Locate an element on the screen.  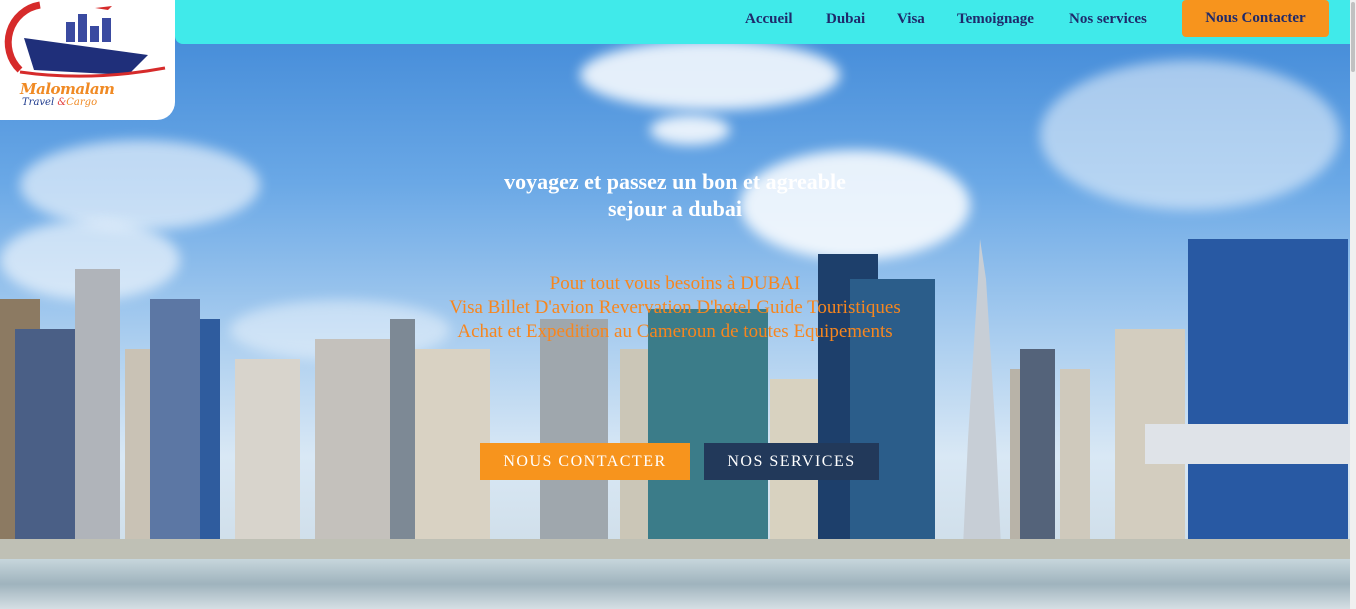
logo-tagline-amp: & is located at coordinates (62, 102).